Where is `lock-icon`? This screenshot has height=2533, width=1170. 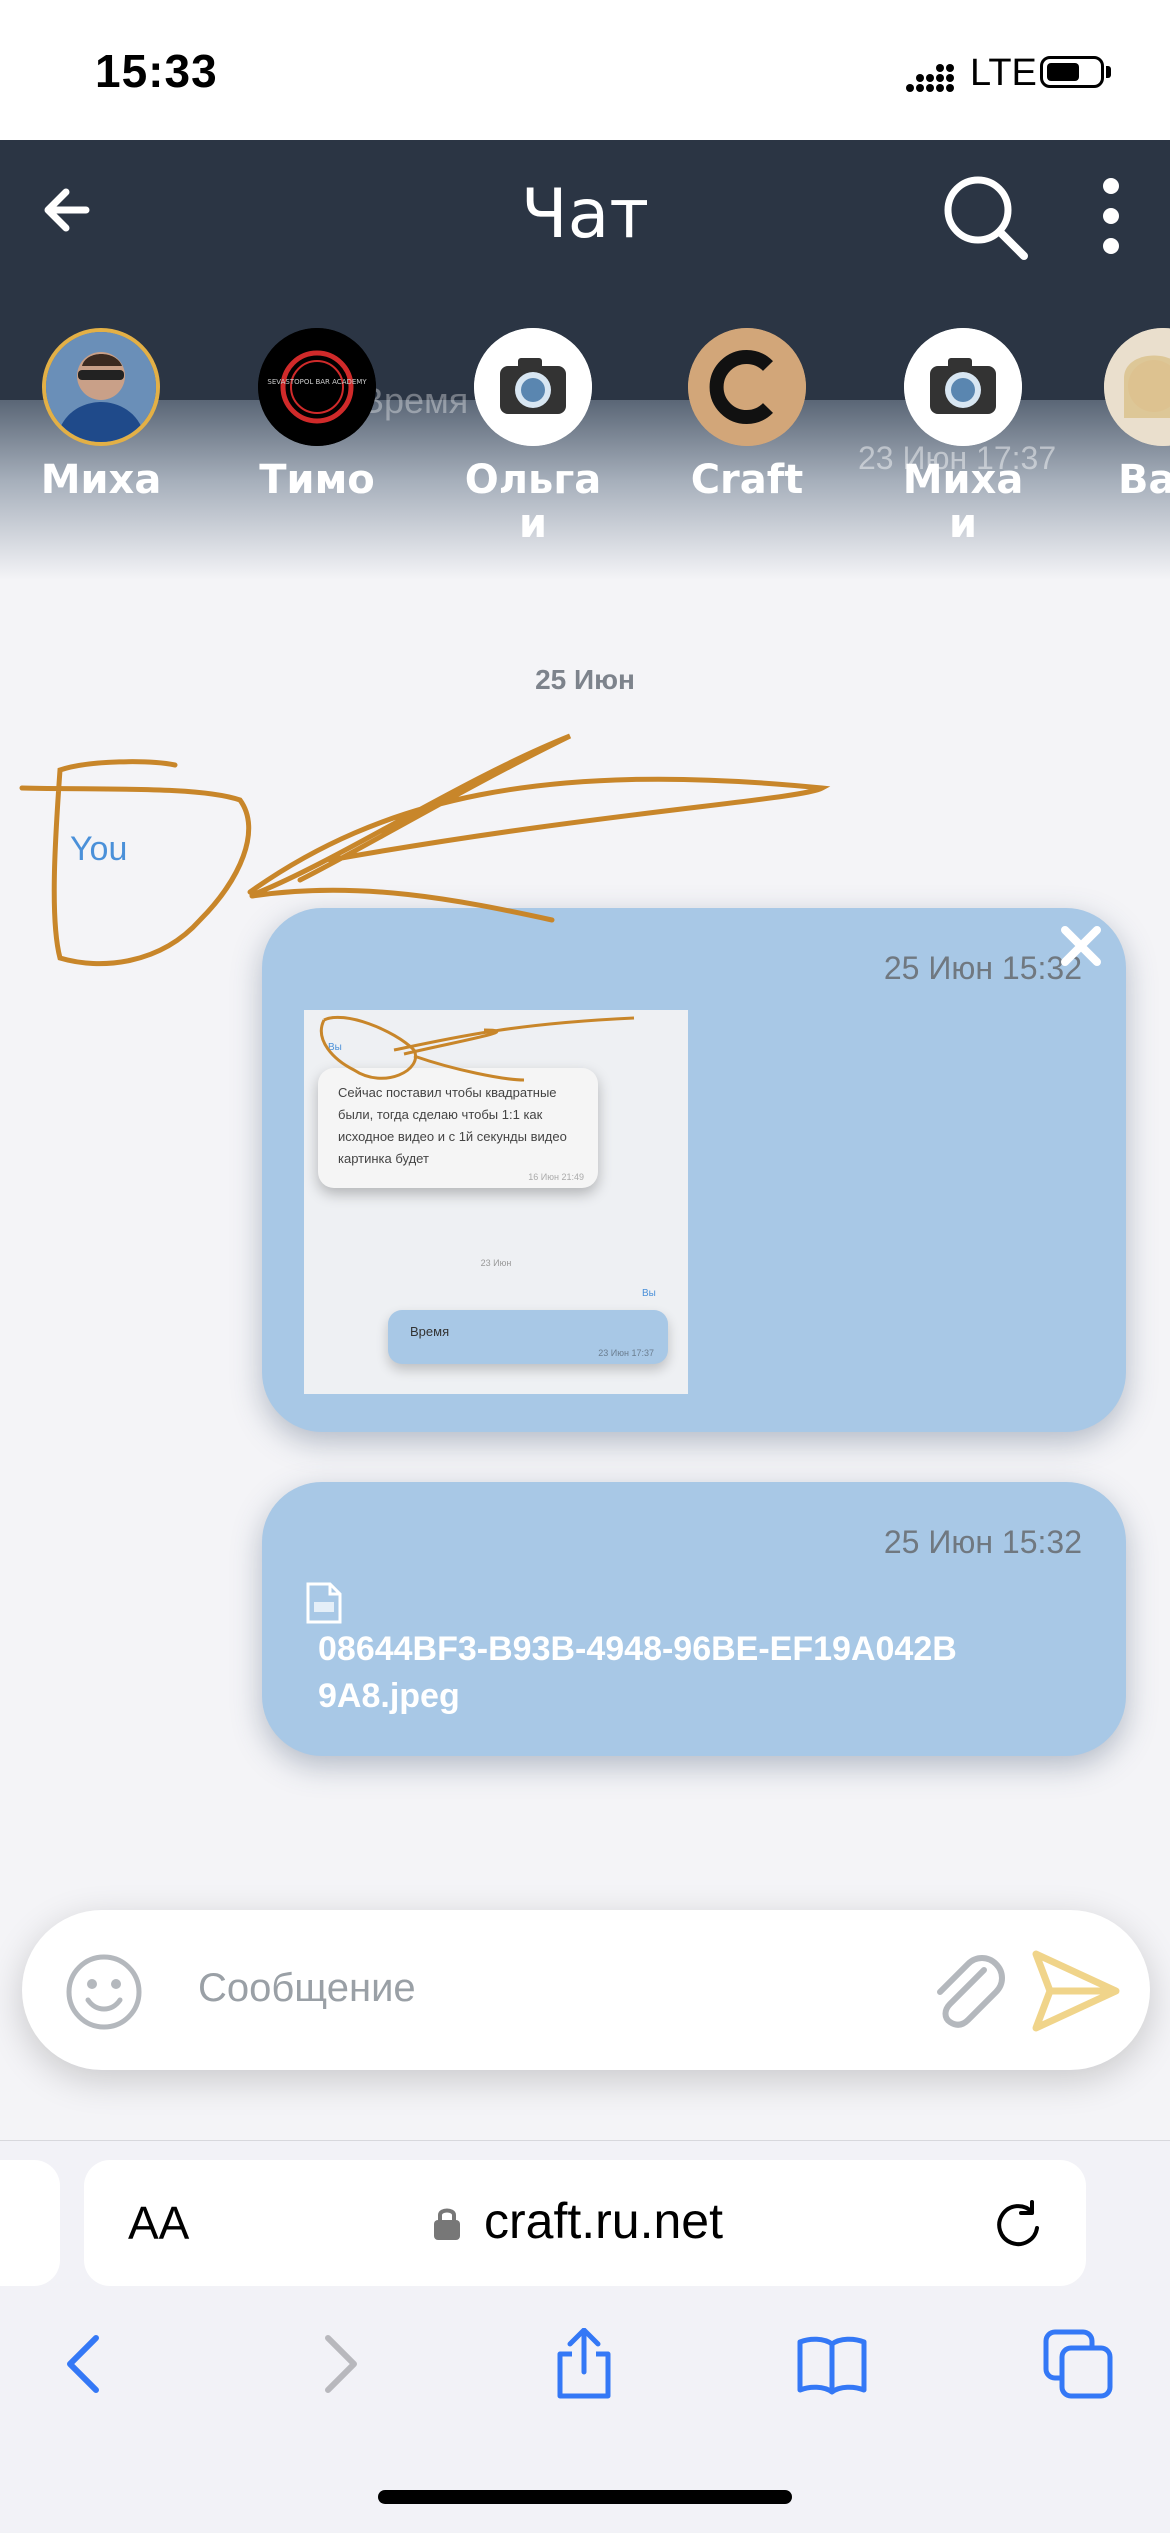 lock-icon is located at coordinates (447, 2224).